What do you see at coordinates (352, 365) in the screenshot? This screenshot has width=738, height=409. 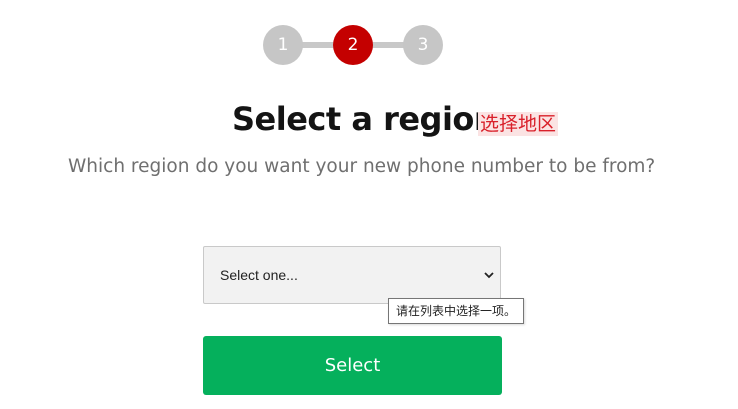 I see `select-button: Select` at bounding box center [352, 365].